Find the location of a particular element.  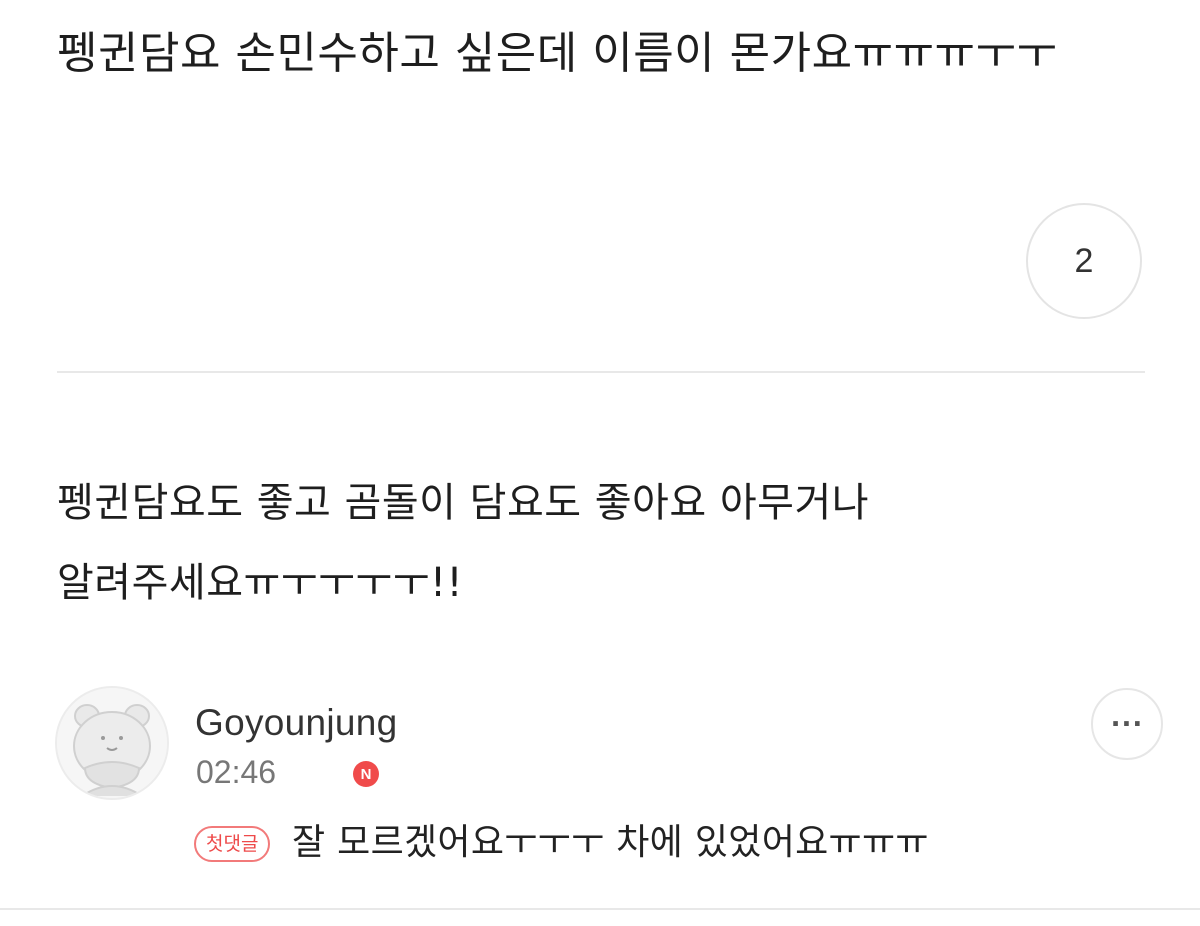

comment-text: 잘 모르겠어요ㅜㅜㅜ 차에 있었어요ㅠㅠㅠ is located at coordinates (610, 842).